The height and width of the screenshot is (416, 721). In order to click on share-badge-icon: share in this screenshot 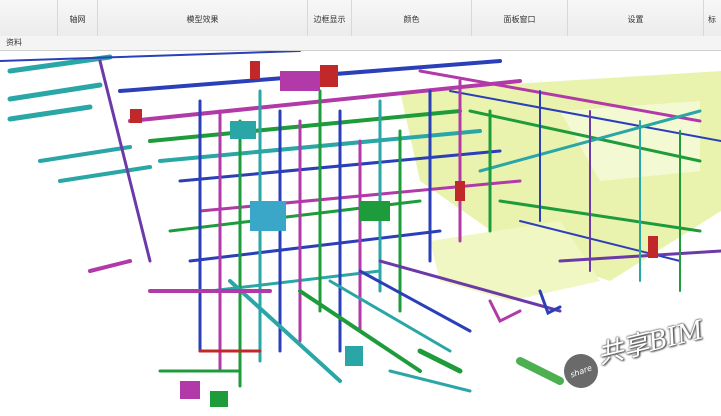, I will do `click(581, 371)`.